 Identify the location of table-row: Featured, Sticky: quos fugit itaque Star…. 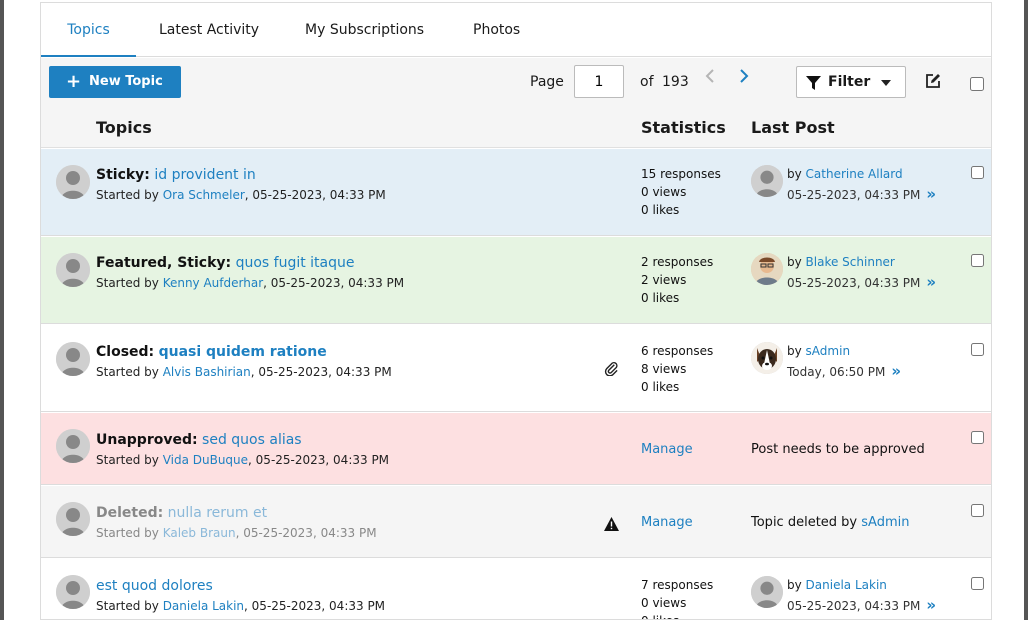
(516, 280).